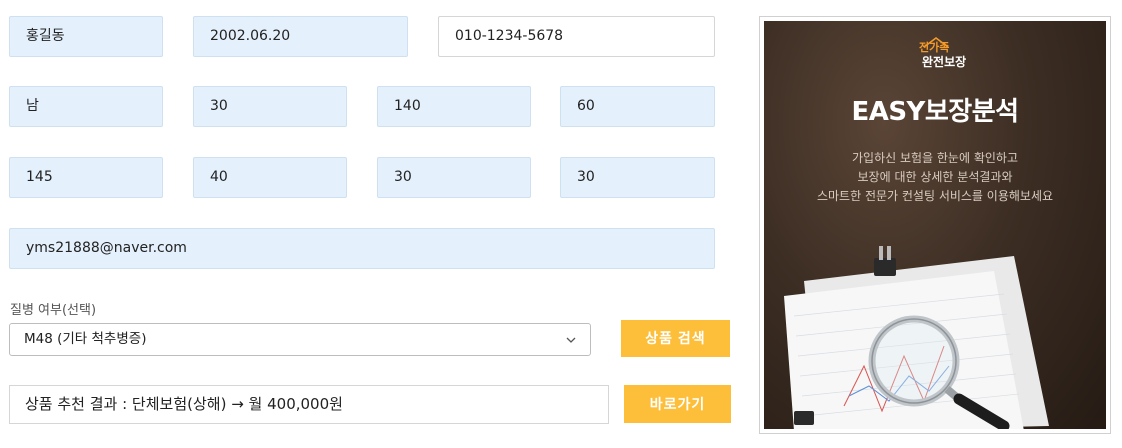  I want to click on chevron-down-icon, so click(571, 340).